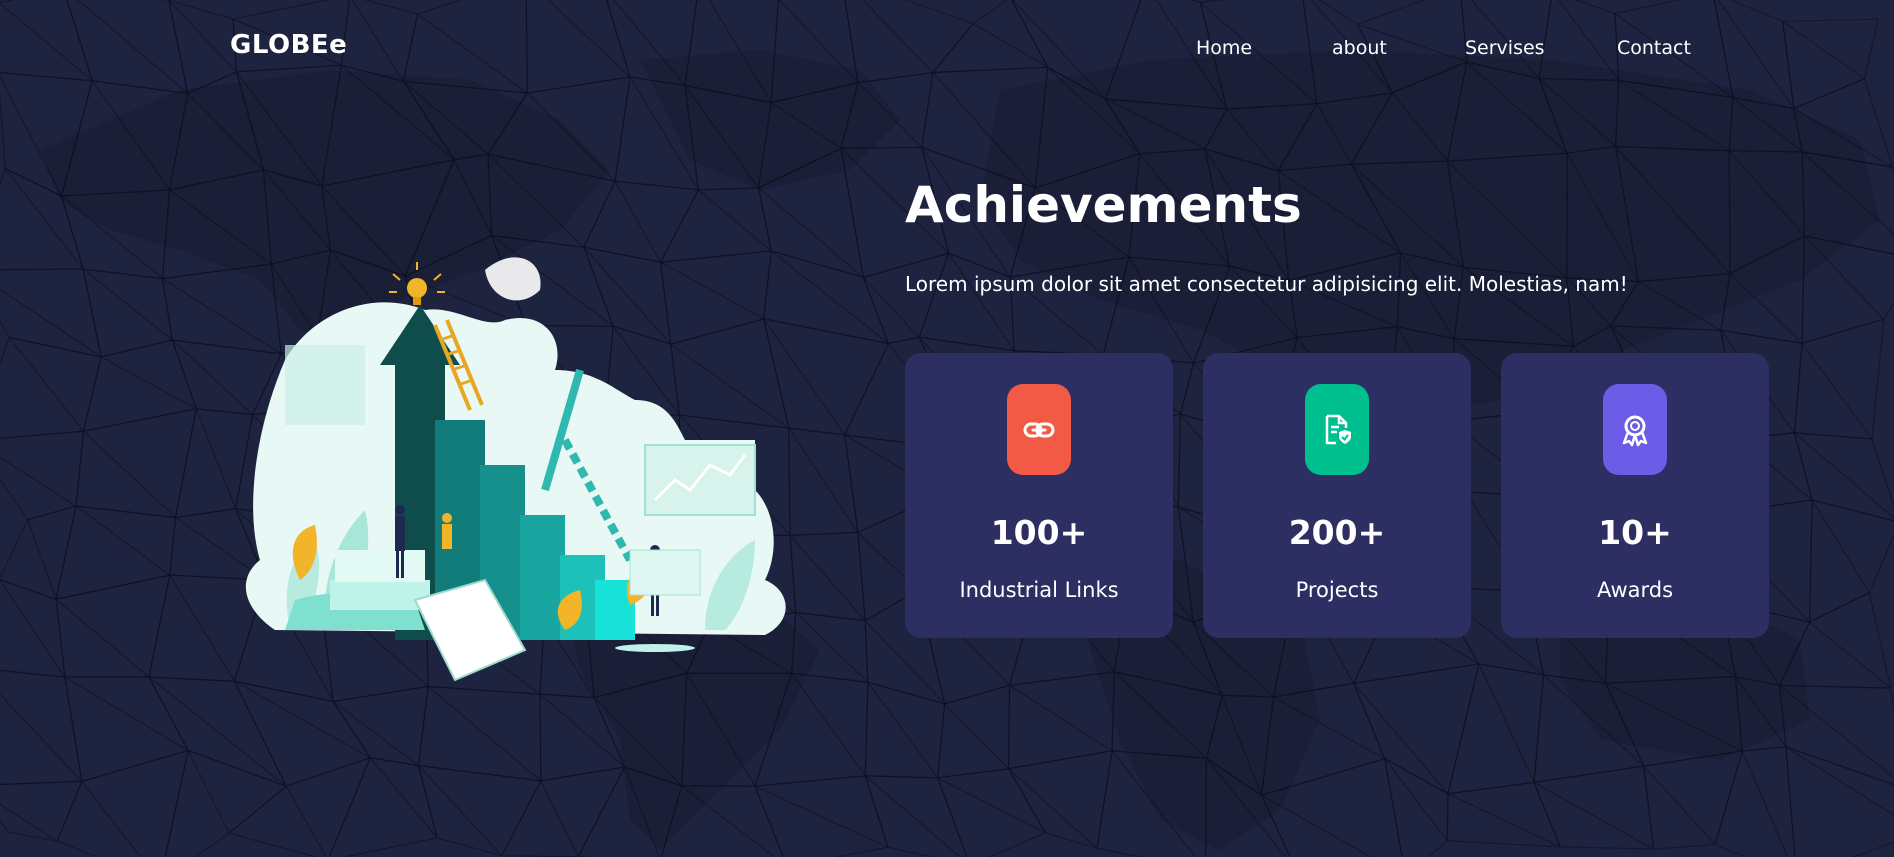 This screenshot has height=857, width=1894. I want to click on stat-value: 100+, so click(1039, 532).